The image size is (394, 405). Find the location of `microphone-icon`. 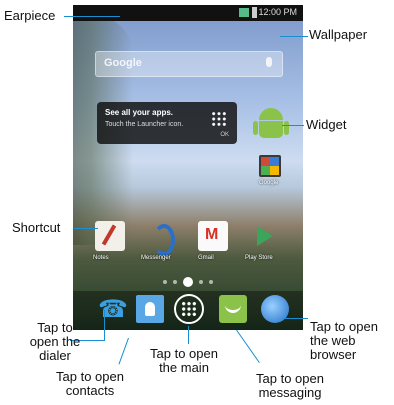

microphone-icon is located at coordinates (269, 62).